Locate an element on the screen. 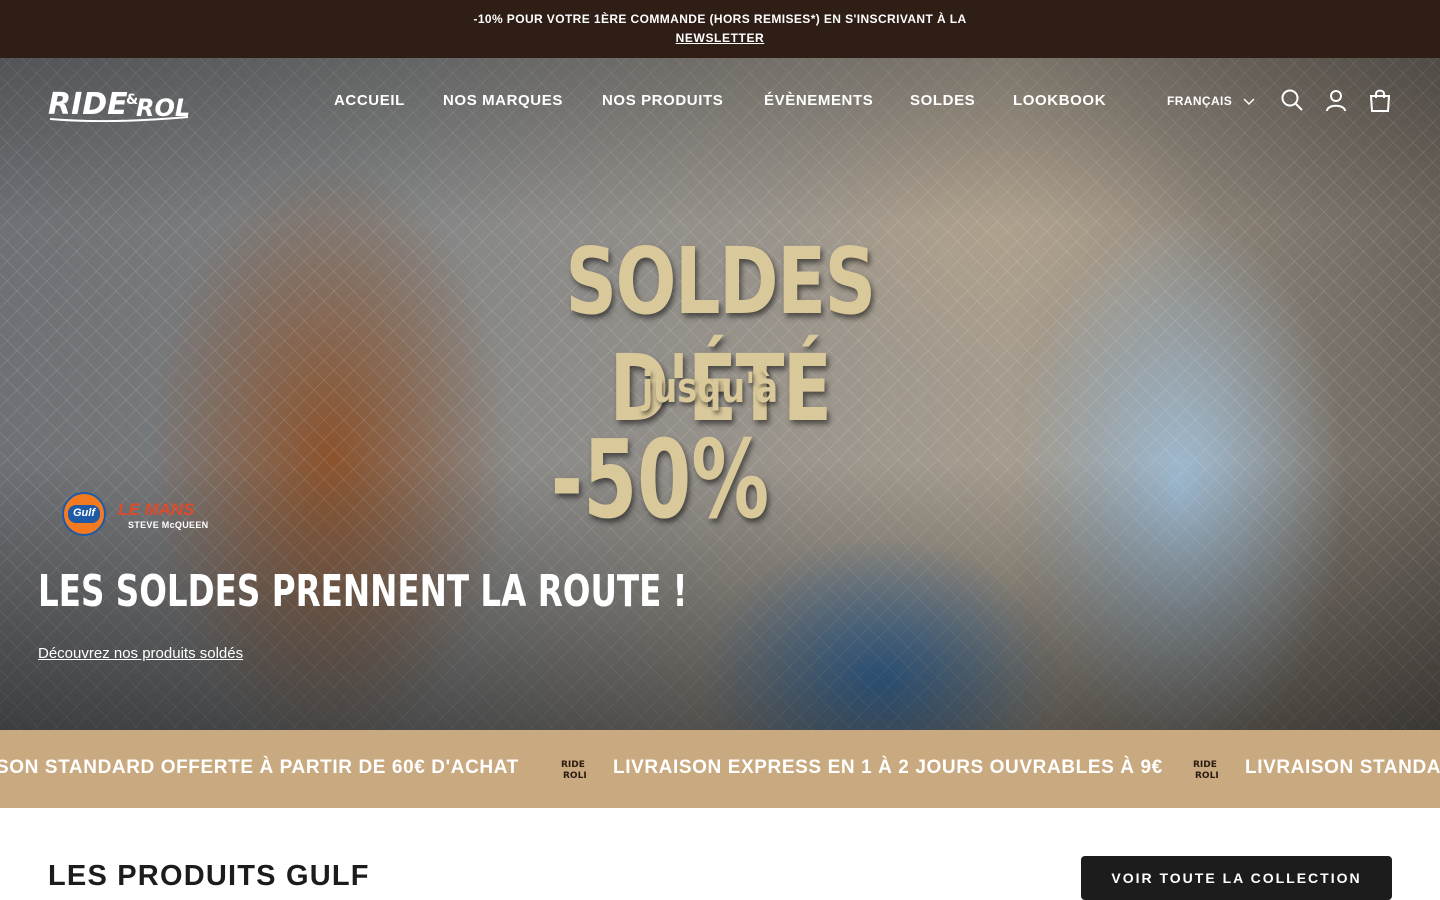 Image resolution: width=1440 pixels, height=900 pixels. ride-and-roll-logo-icon: RIDE & ROLL is located at coordinates (126, 105).